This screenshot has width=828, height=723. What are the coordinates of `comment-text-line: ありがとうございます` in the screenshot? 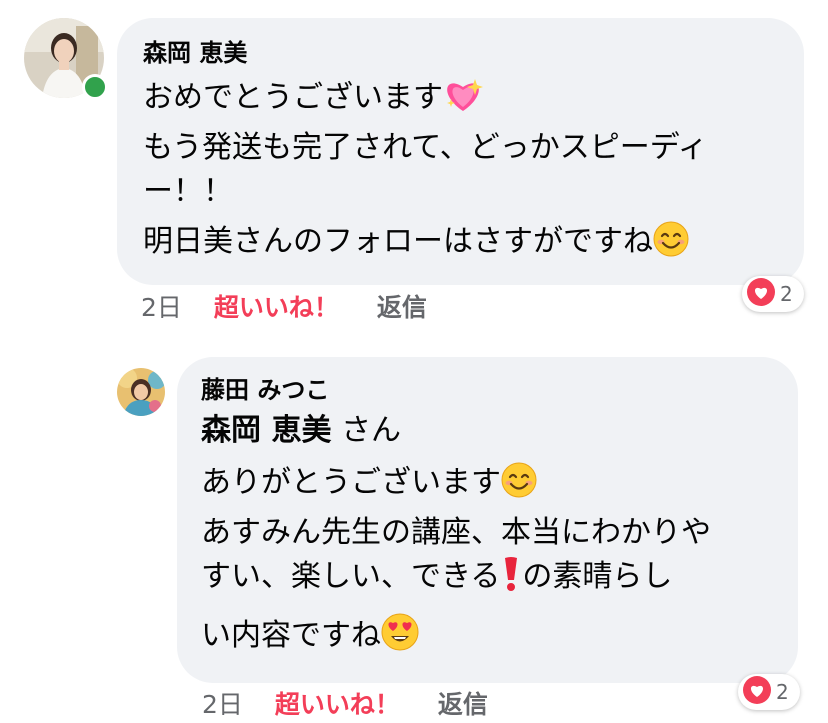 It's located at (499, 486).